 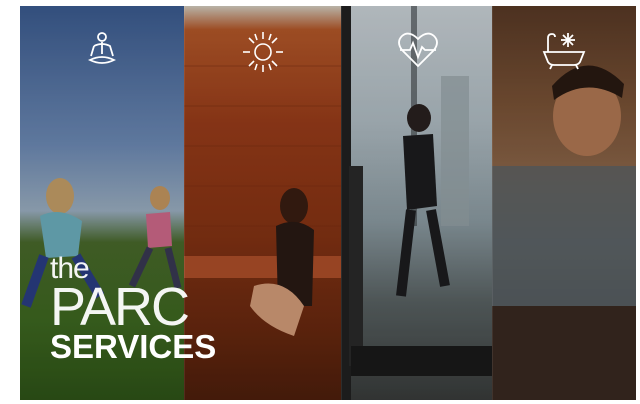 What do you see at coordinates (263, 54) in the screenshot?
I see `sun-icon` at bounding box center [263, 54].